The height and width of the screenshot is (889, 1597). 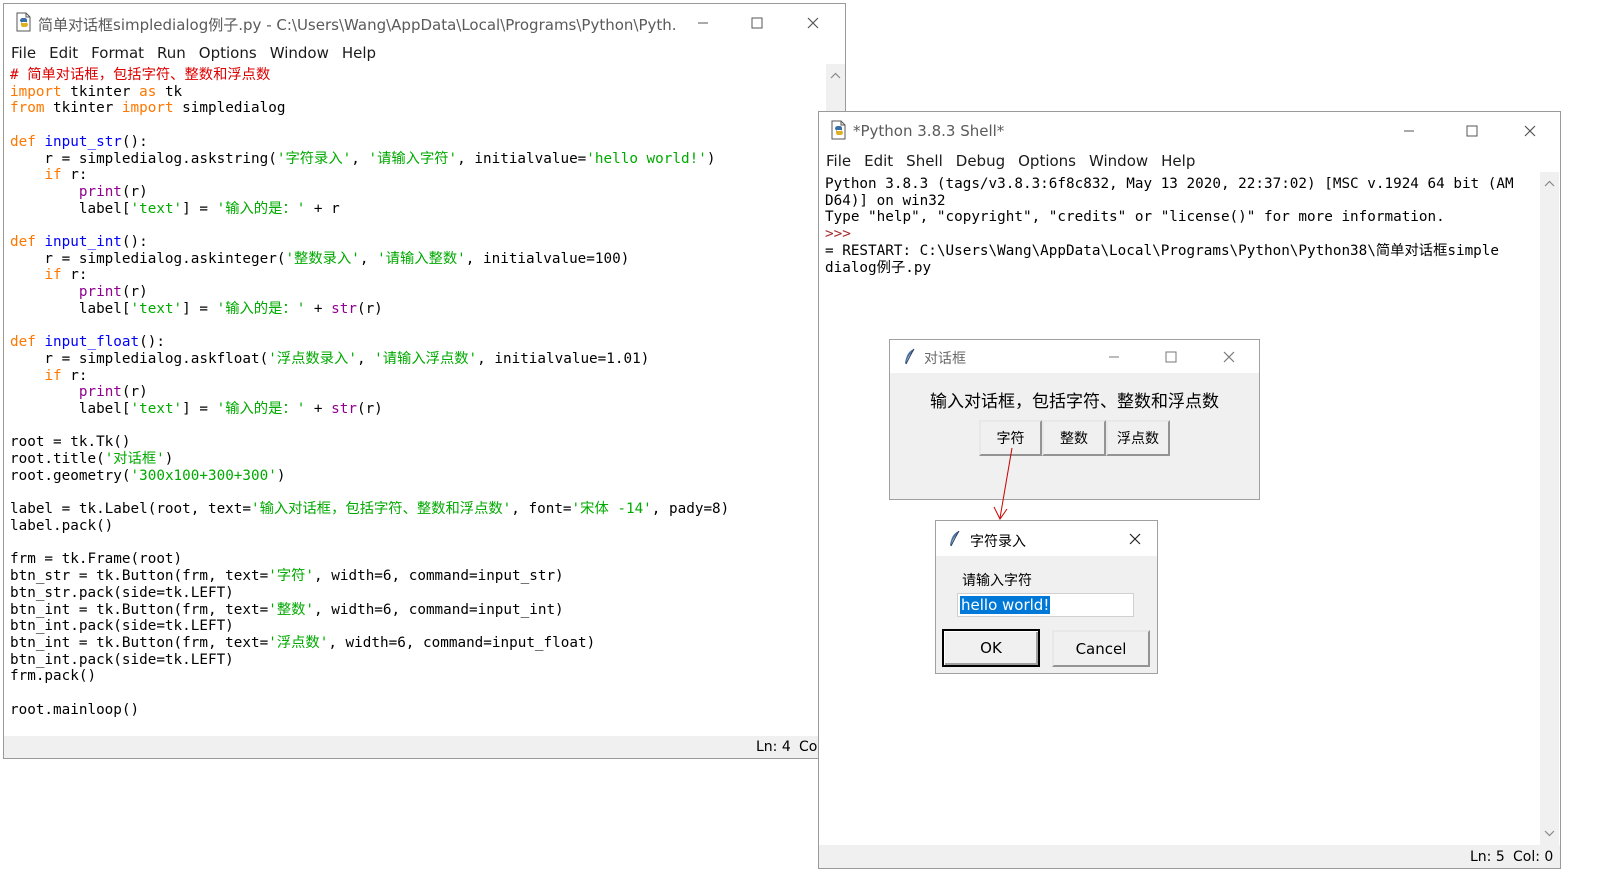 I want to click on minimize-button, so click(x=703, y=23).